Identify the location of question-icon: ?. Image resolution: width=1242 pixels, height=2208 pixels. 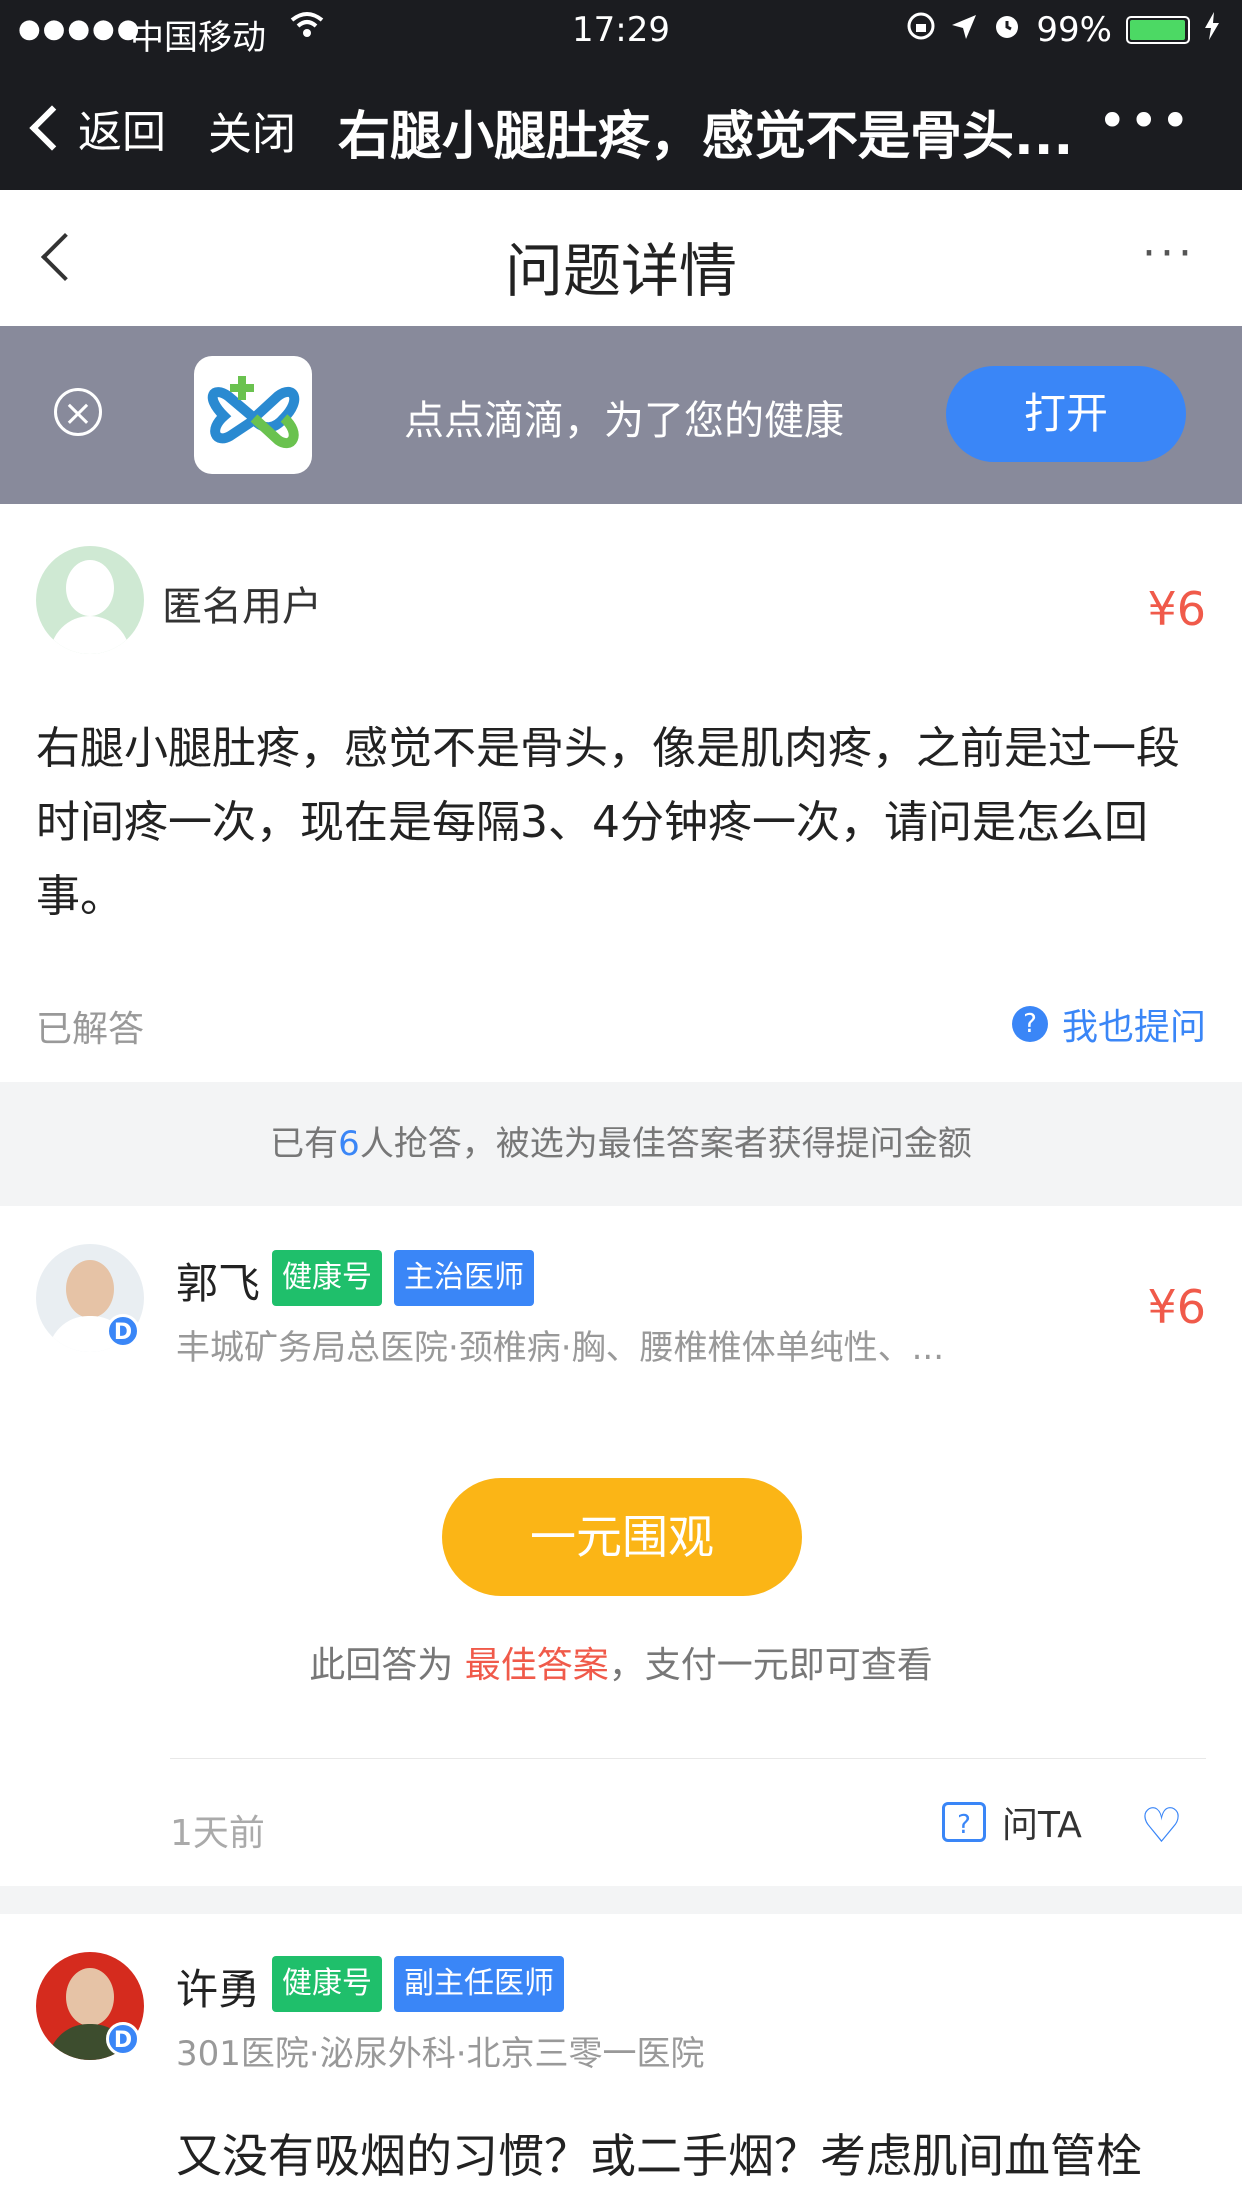
(1029, 1024).